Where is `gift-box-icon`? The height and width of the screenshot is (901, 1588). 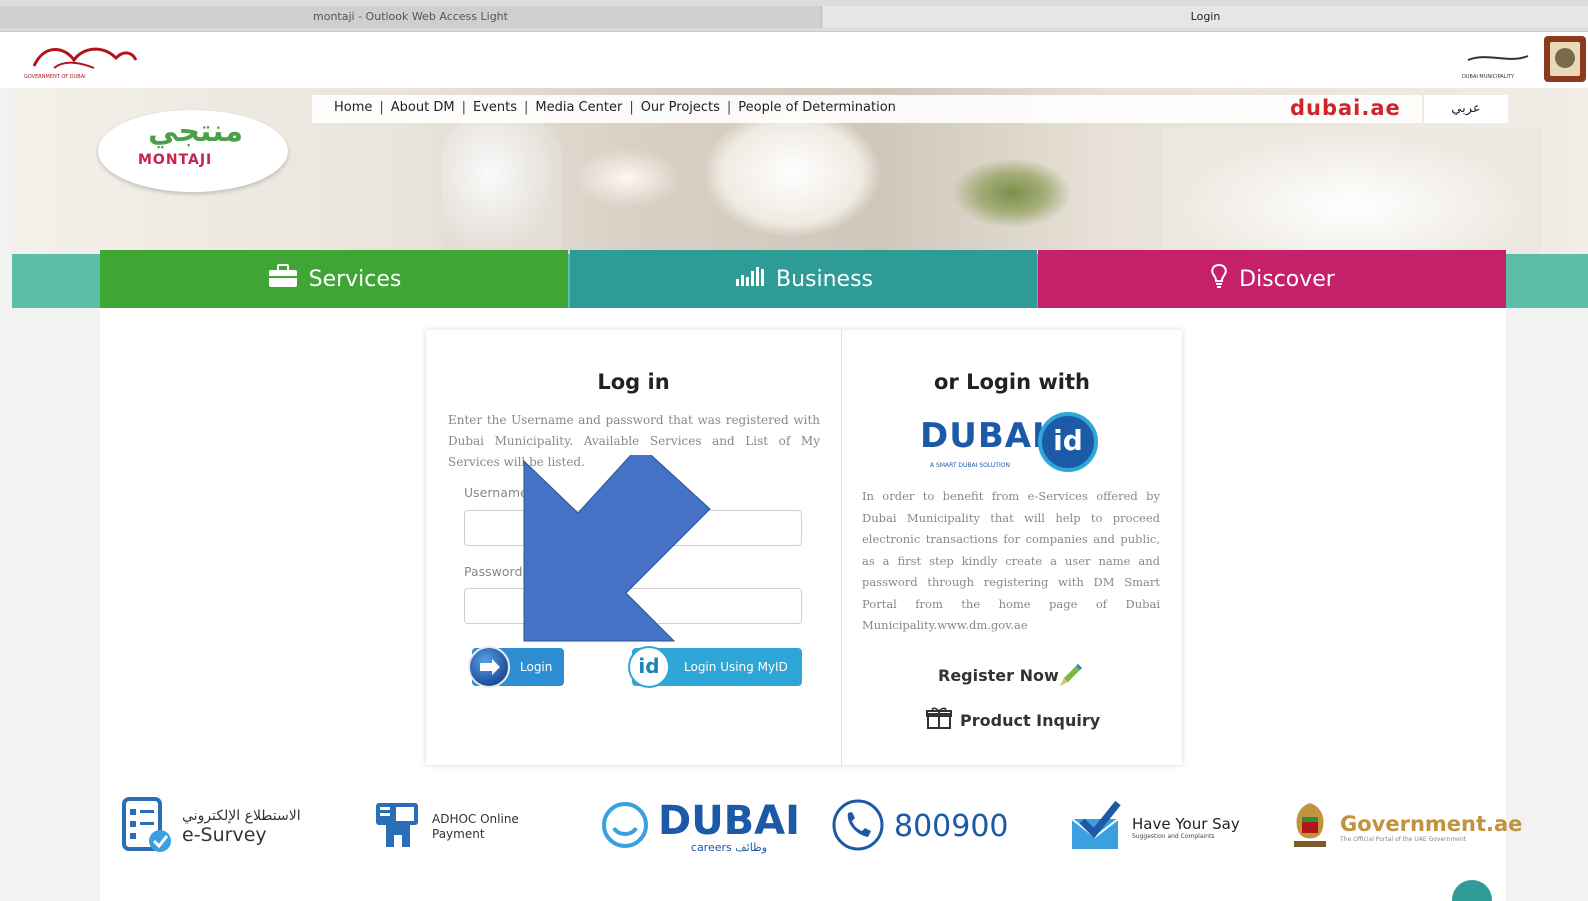 gift-box-icon is located at coordinates (939, 720).